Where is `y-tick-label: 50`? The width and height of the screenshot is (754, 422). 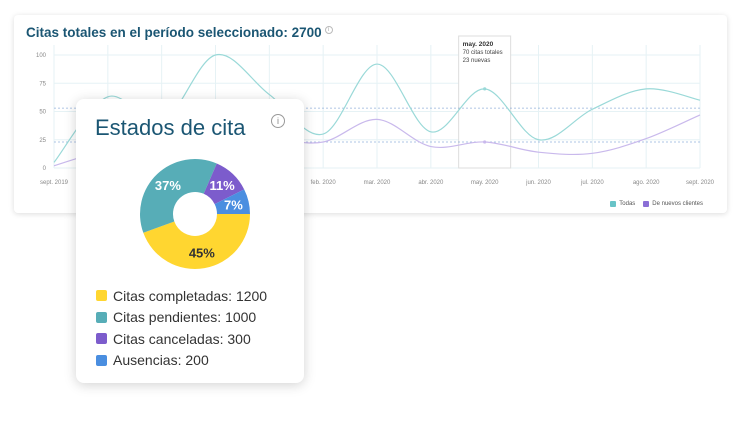 y-tick-label: 50 is located at coordinates (42, 113).